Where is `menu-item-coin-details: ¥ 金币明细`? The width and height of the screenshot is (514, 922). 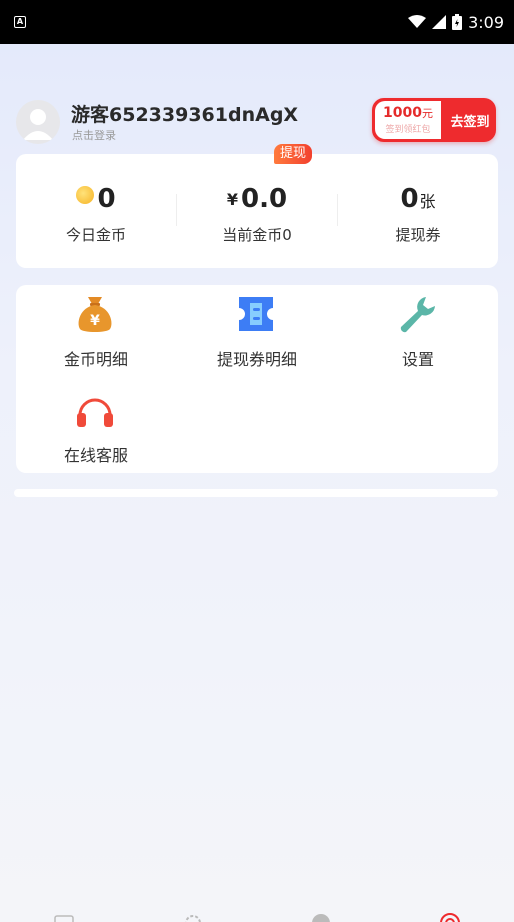 menu-item-coin-details: ¥ 金币明细 is located at coordinates (96, 330).